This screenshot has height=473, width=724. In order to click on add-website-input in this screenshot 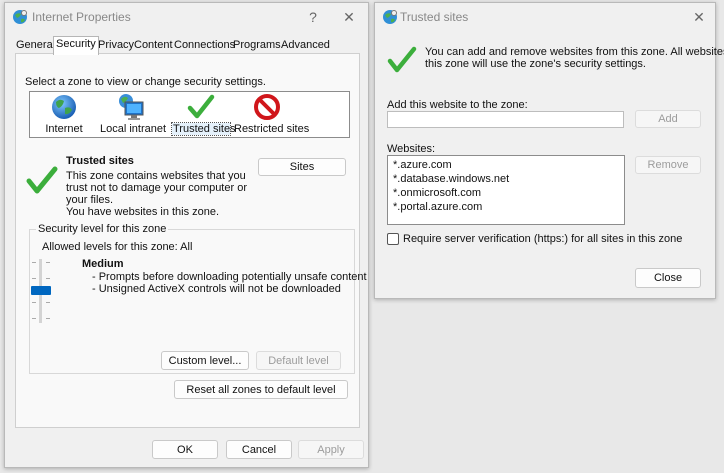, I will do `click(505, 119)`.